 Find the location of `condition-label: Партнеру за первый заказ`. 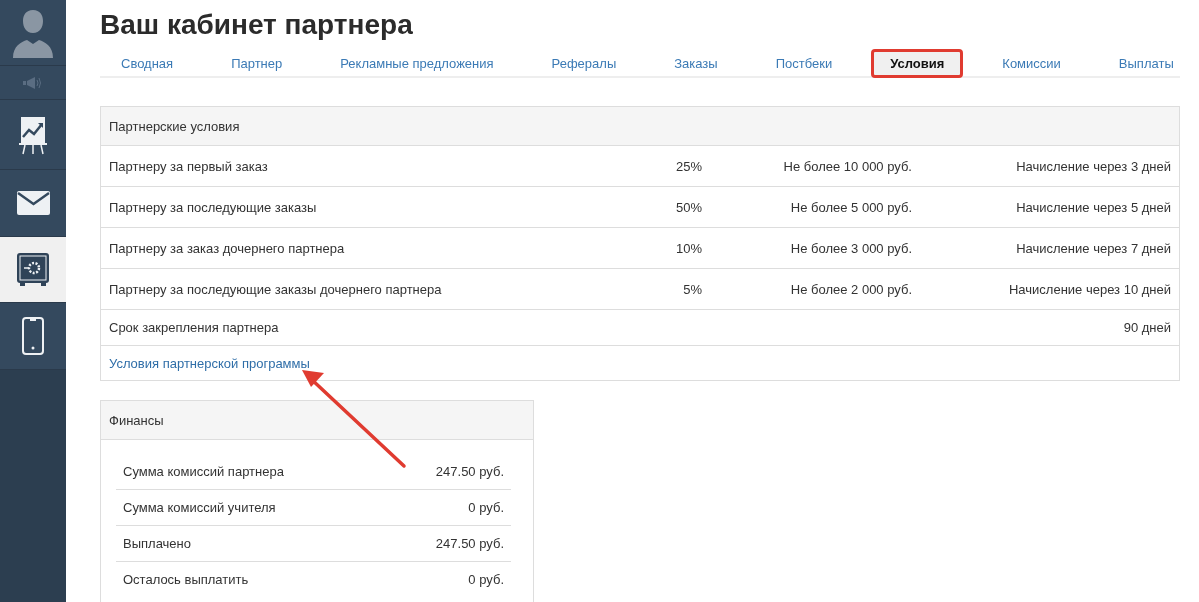

condition-label: Партнеру за первый заказ is located at coordinates (189, 166).